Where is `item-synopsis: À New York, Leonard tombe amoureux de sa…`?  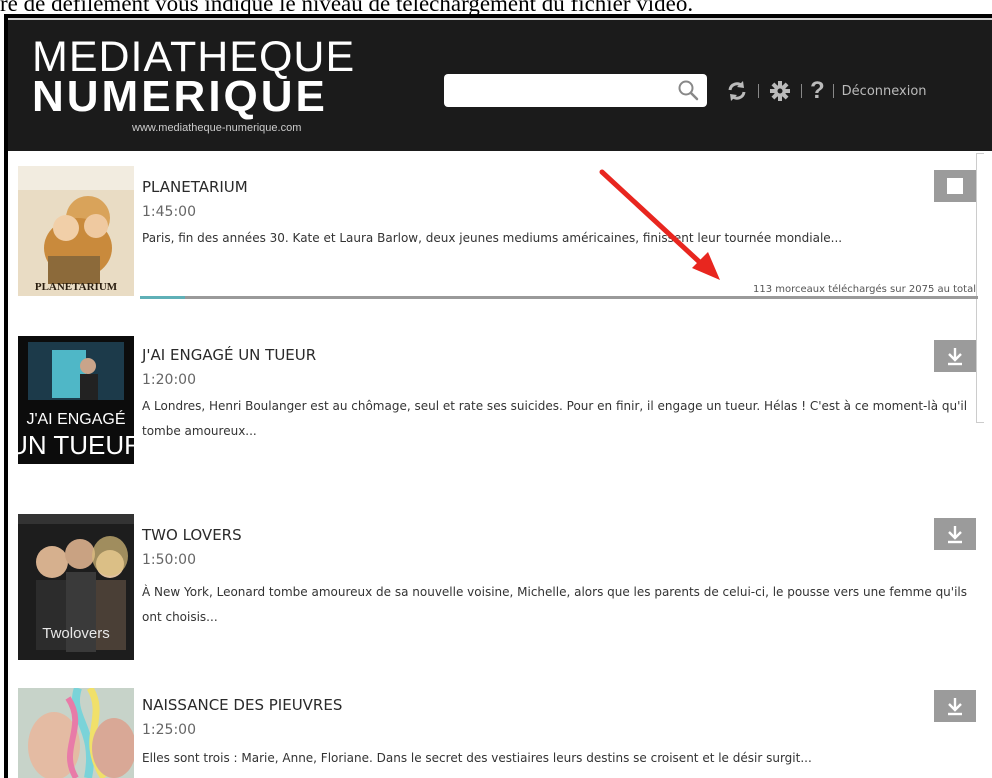 item-synopsis: À New York, Leonard tombe amoureux de sa… is located at coordinates (555, 604).